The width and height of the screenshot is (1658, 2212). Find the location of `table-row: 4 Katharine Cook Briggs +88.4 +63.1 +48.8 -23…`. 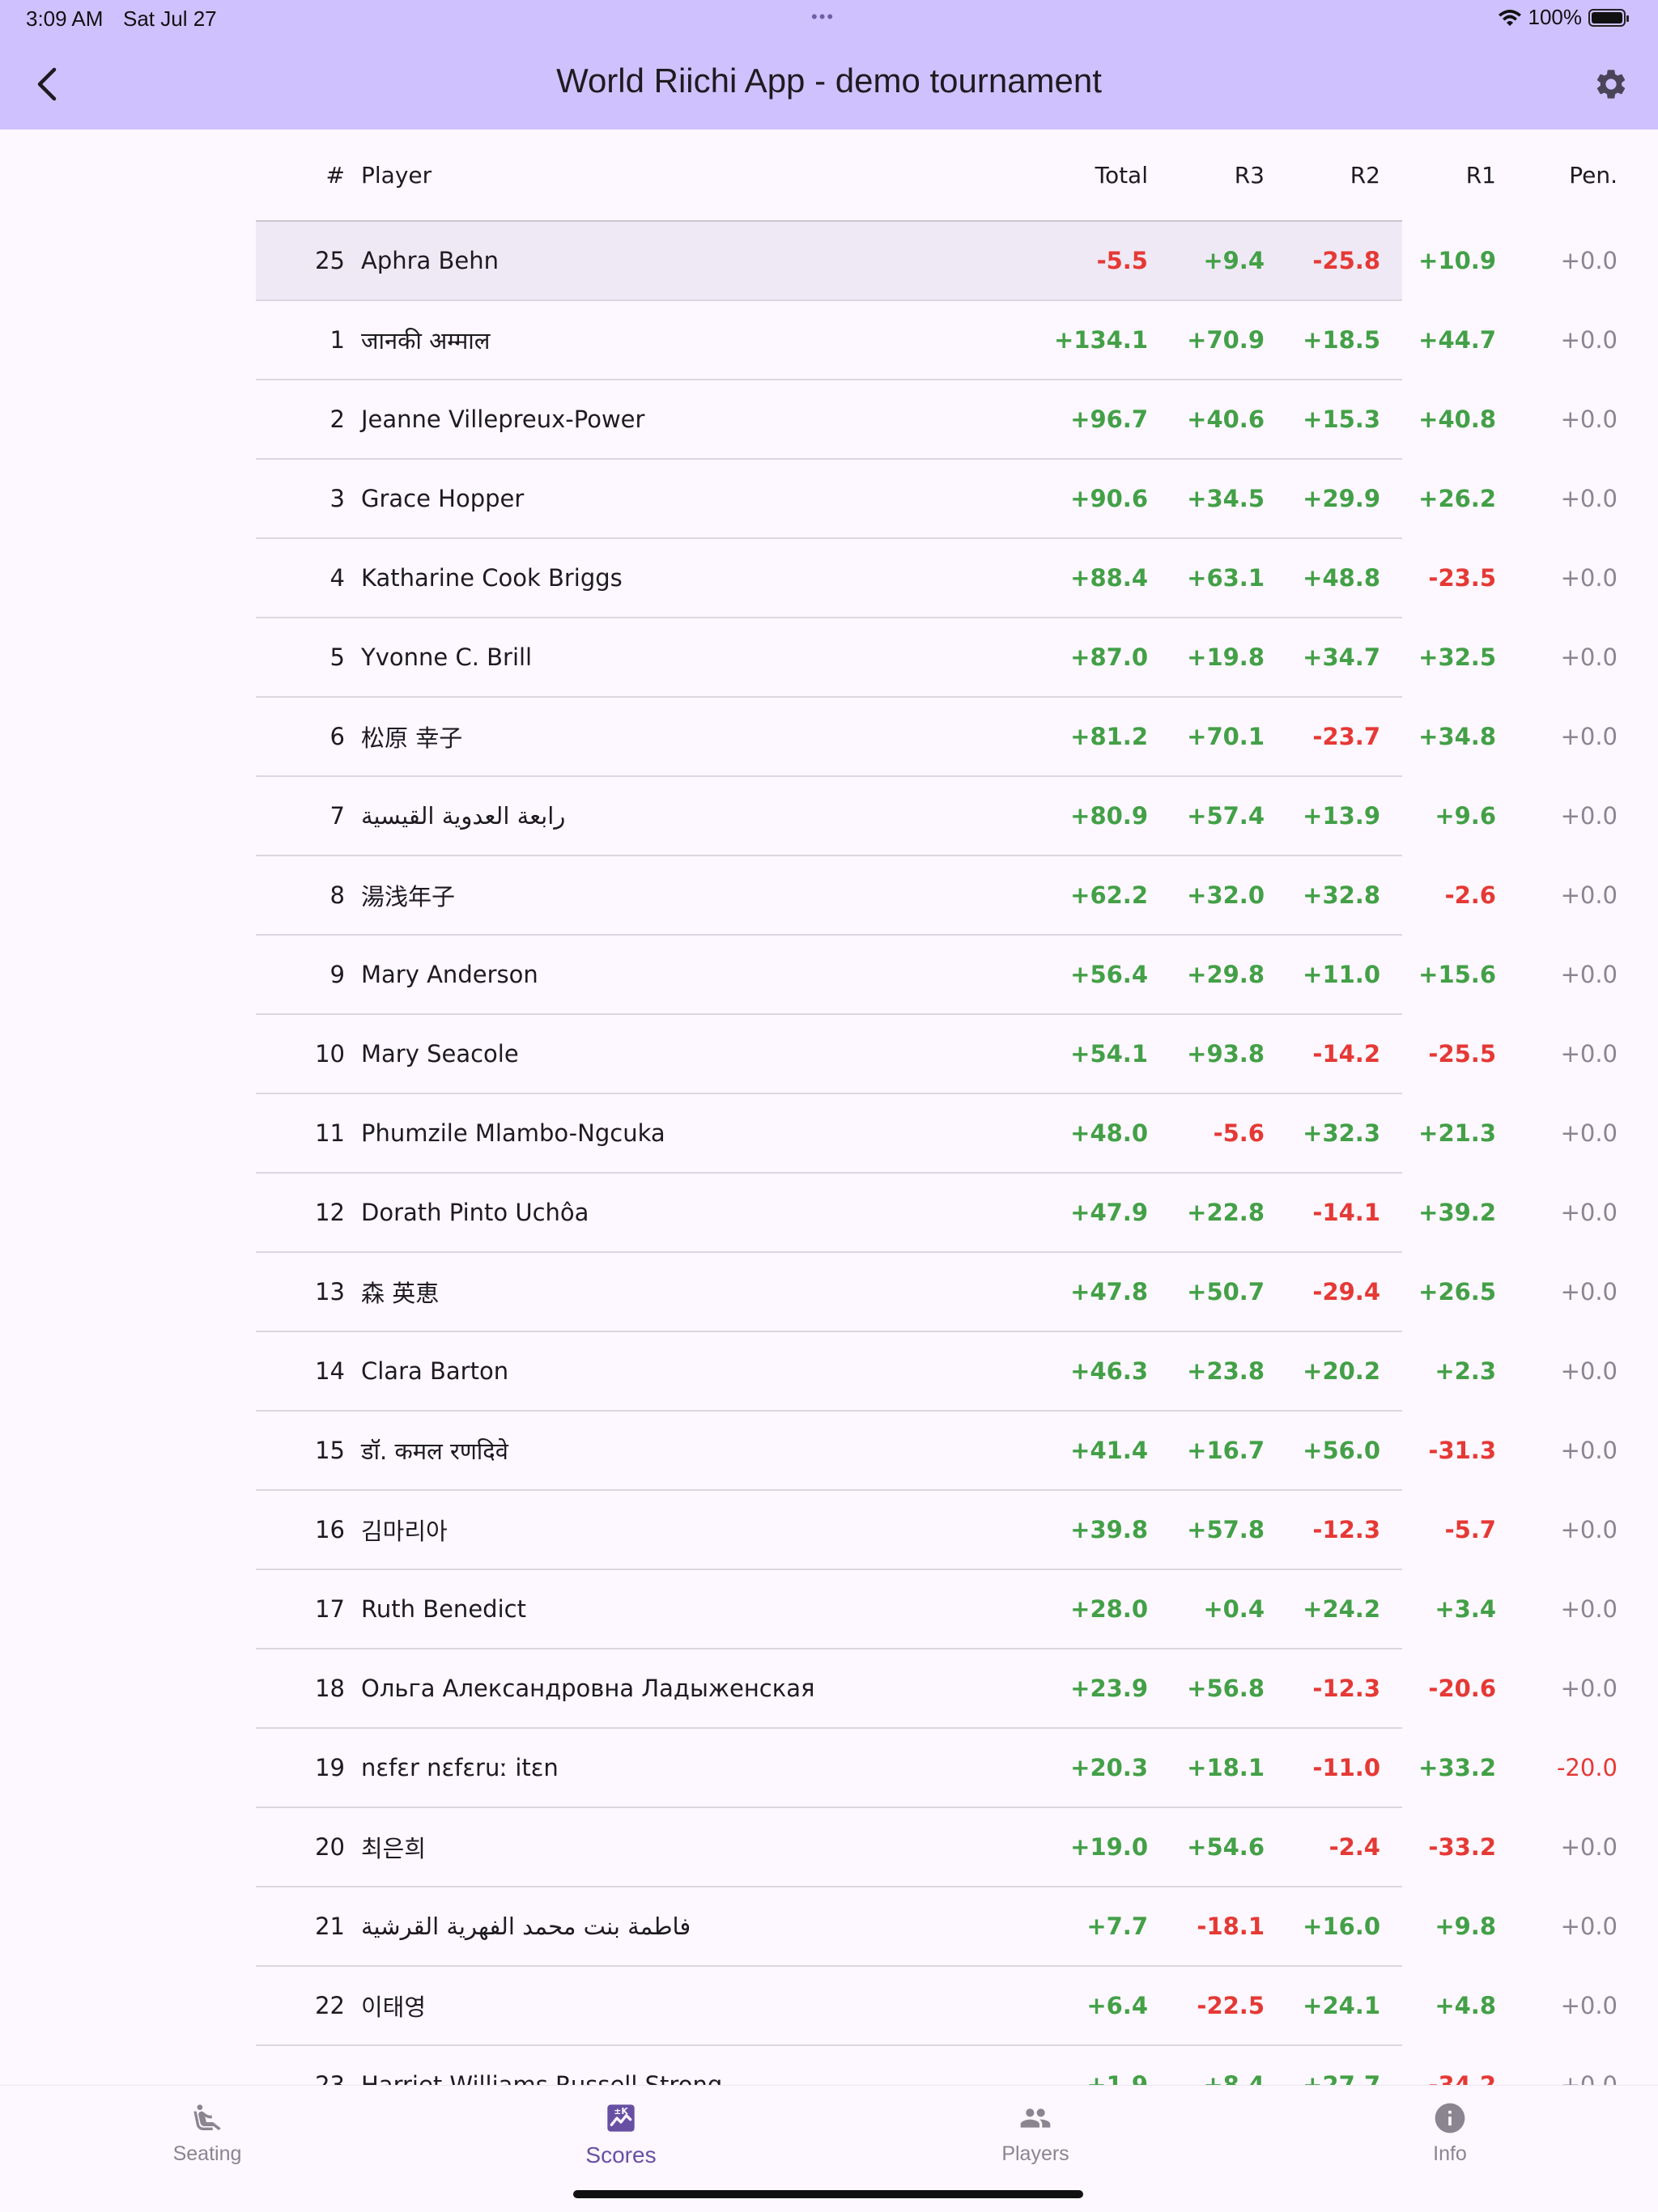

table-row: 4 Katharine Cook Briggs +88.4 +63.1 +48.8 -23… is located at coordinates (937, 578).